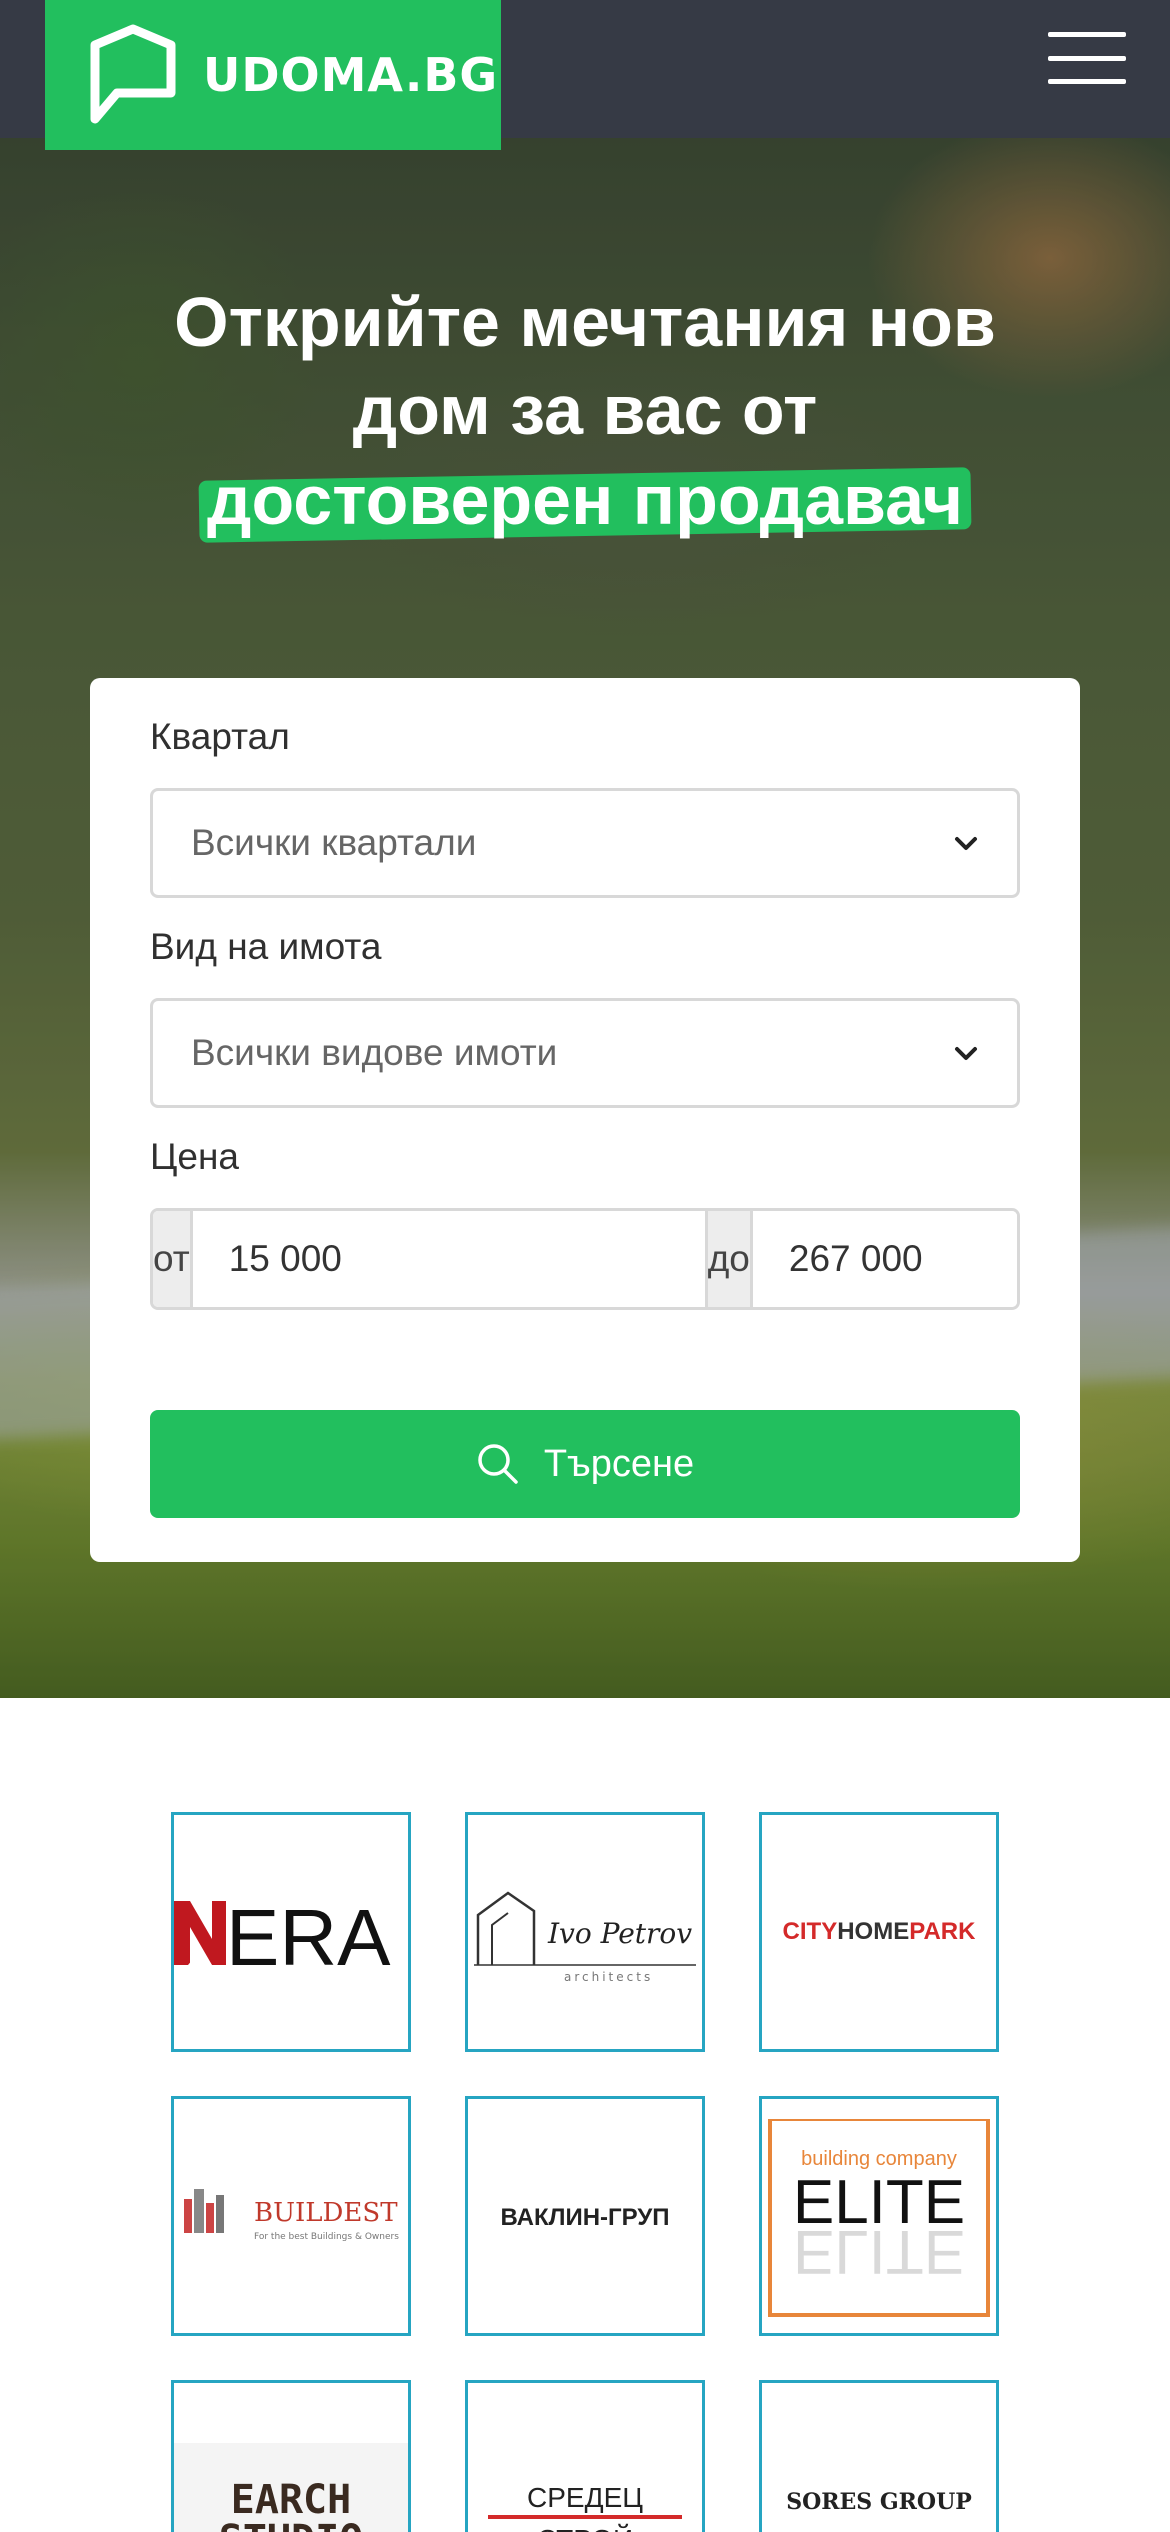 The image size is (1170, 2532). I want to click on svg-text: СРЕДЕЦ, so click(585, 2497).